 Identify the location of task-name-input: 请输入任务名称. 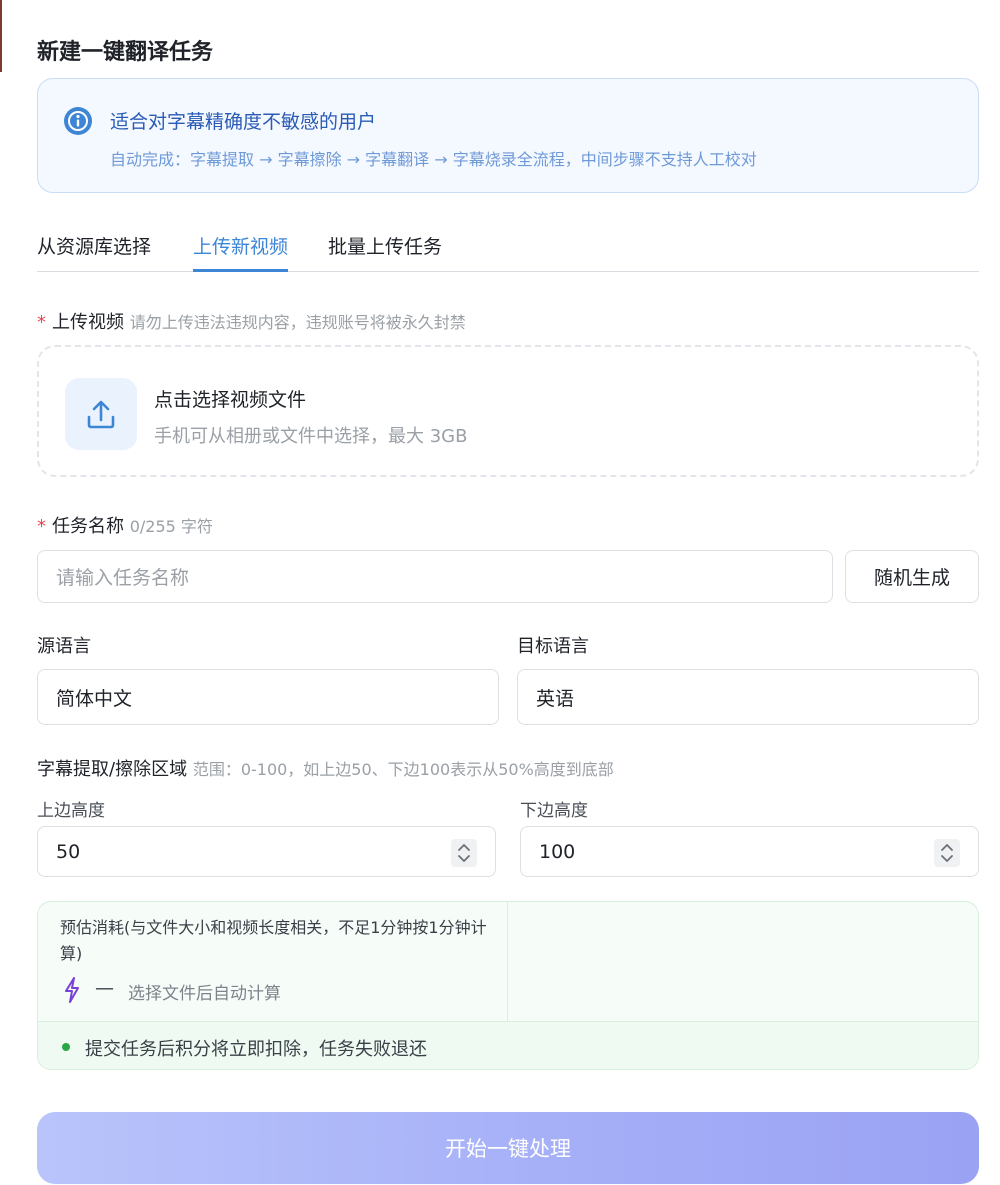
(435, 576).